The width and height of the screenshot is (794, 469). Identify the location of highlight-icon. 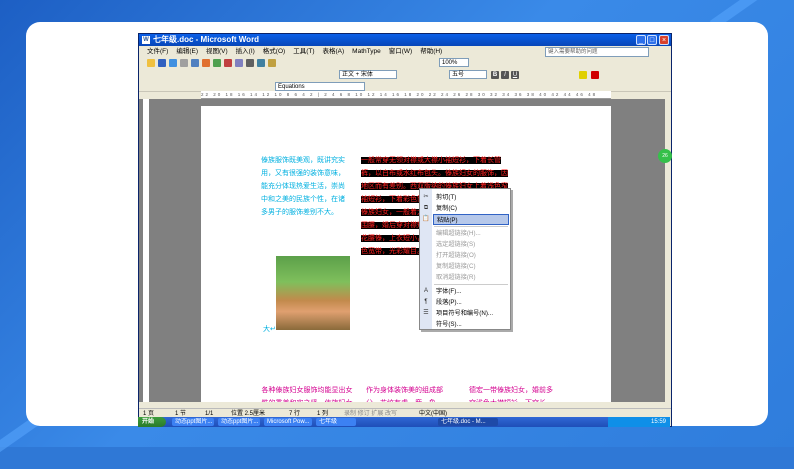
(583, 75).